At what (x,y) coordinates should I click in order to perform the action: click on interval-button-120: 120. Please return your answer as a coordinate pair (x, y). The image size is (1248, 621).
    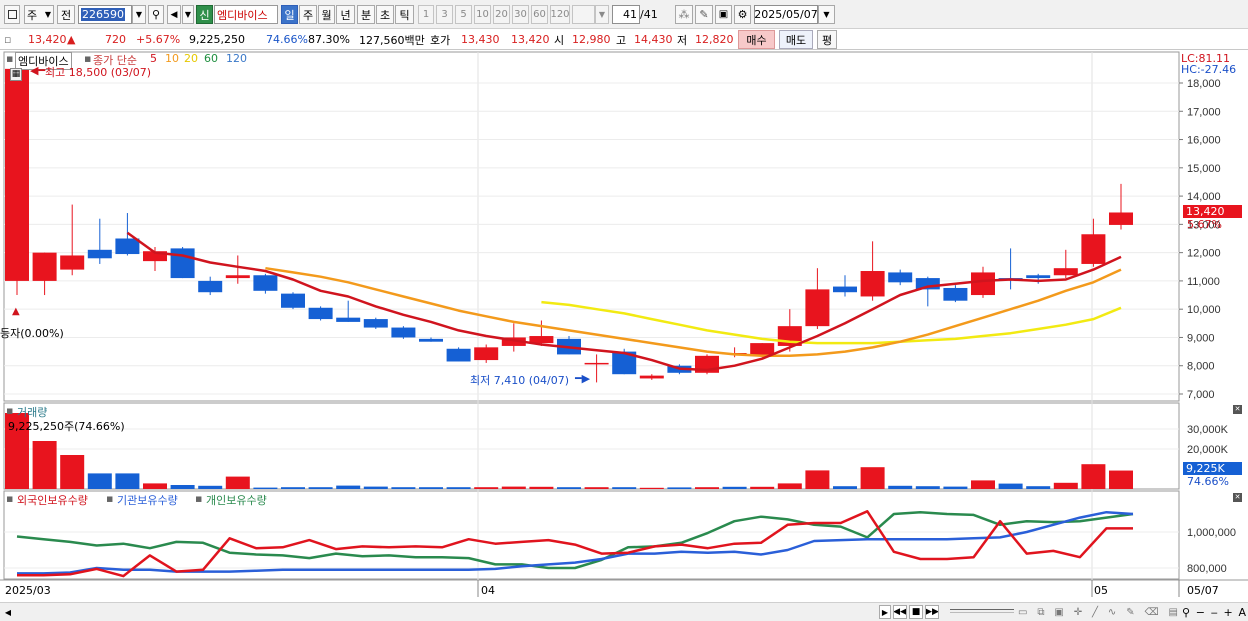
    Looking at the image, I should click on (560, 14).